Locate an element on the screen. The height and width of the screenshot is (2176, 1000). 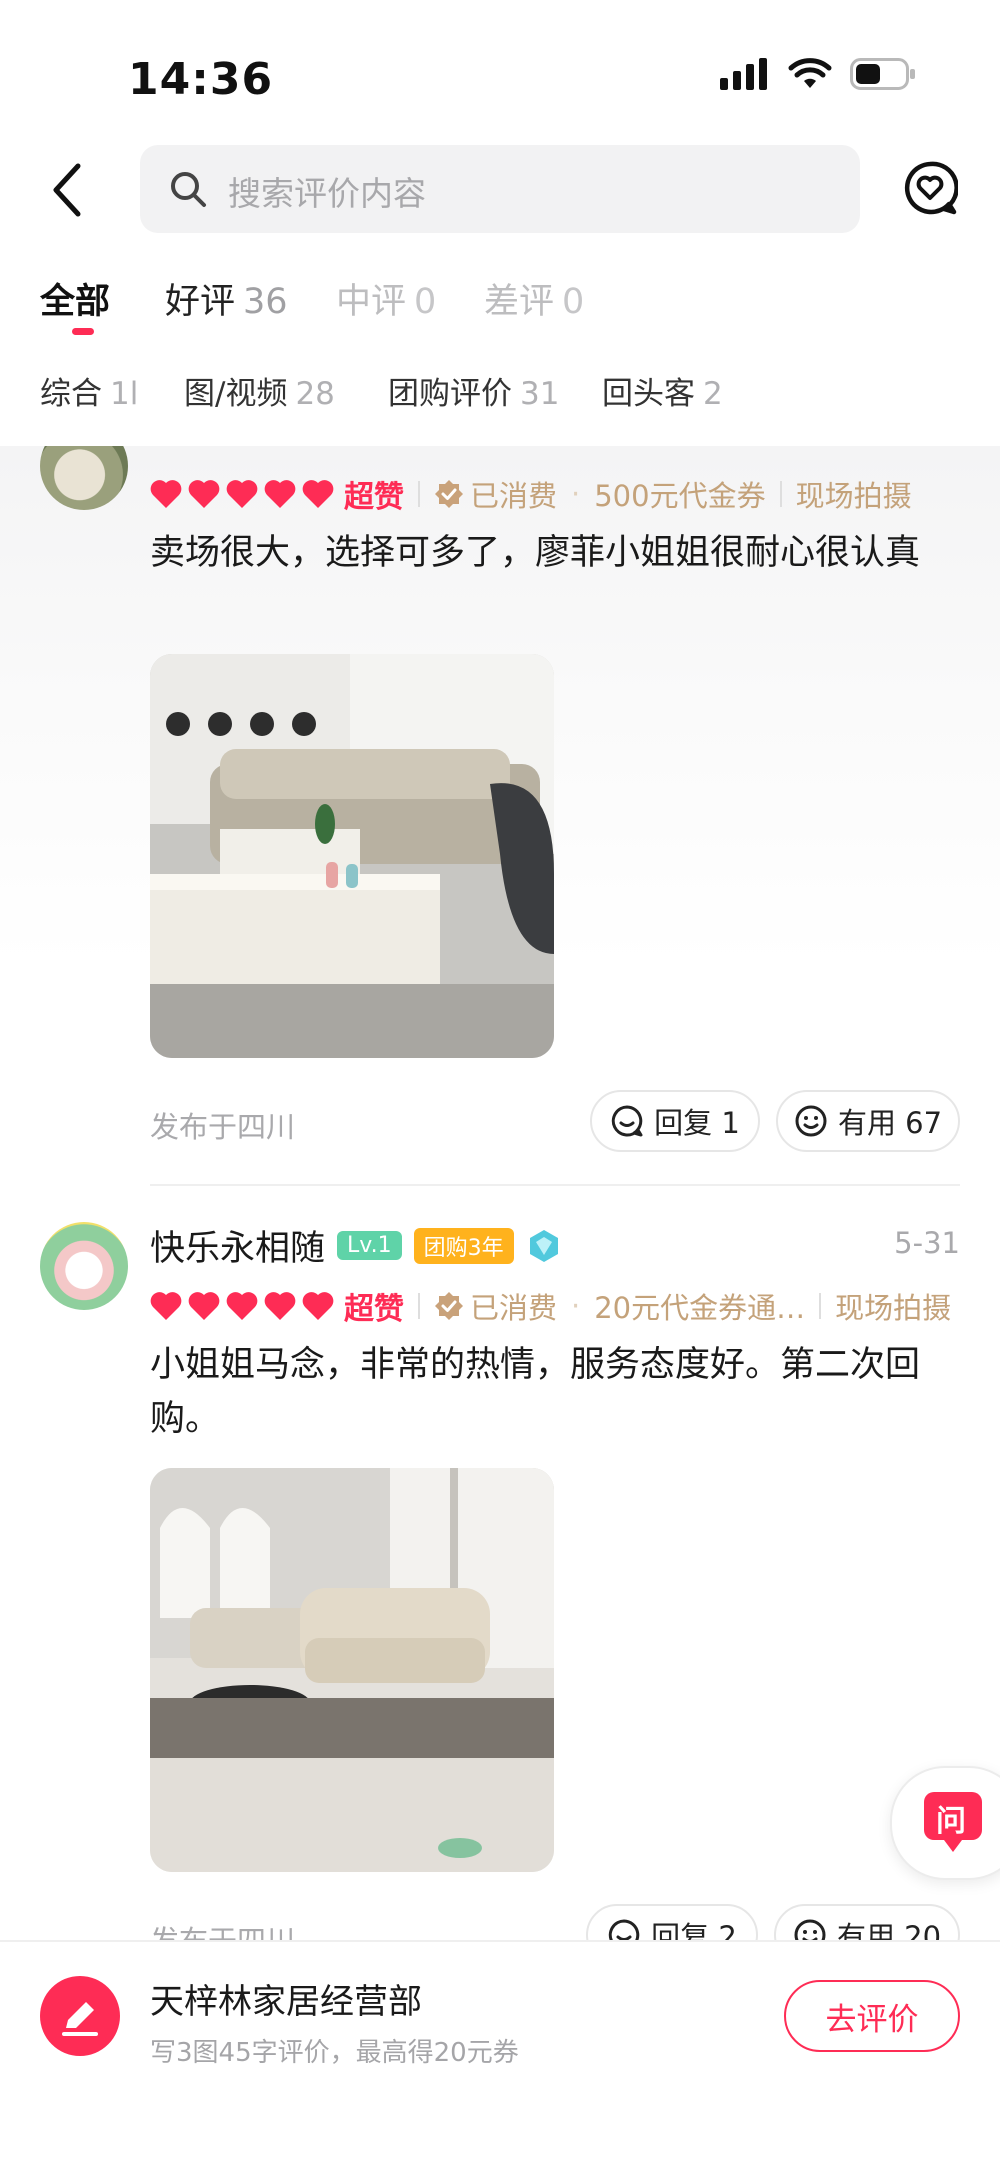
review-date: 5-31 is located at coordinates (927, 1243).